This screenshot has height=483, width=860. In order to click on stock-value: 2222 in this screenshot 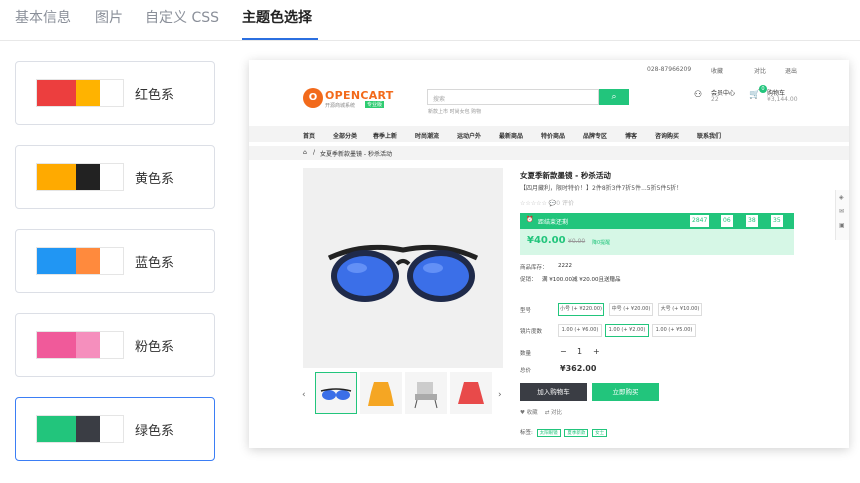, I will do `click(565, 266)`.